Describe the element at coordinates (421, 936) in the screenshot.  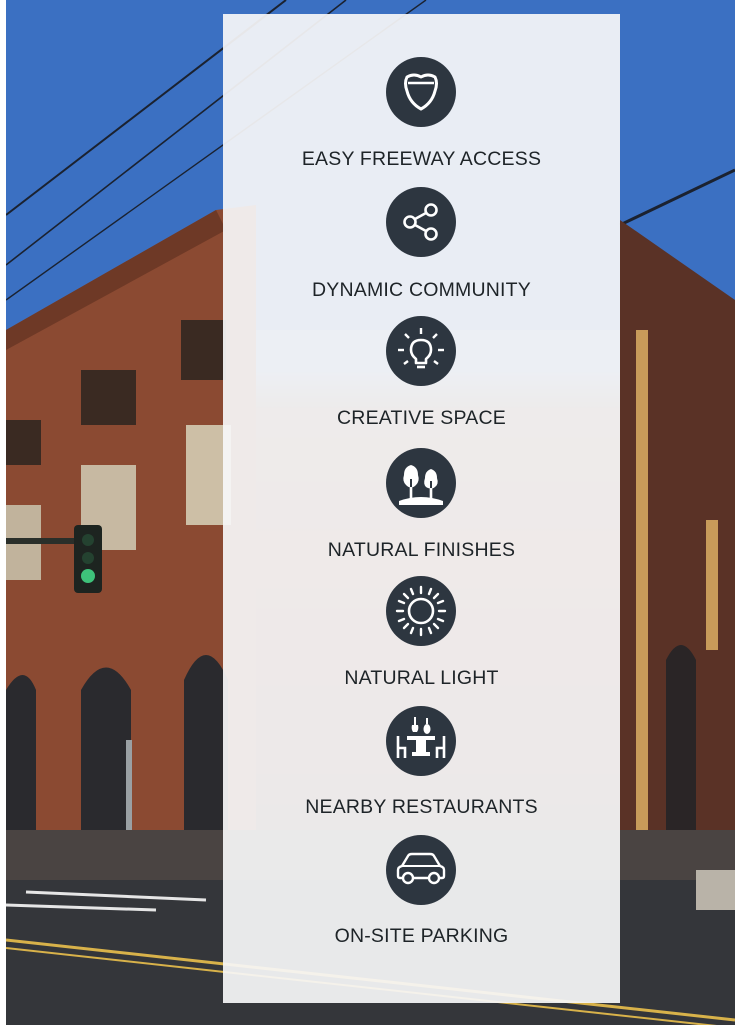
I see `feature-label: ON-SITE PARKING` at that location.